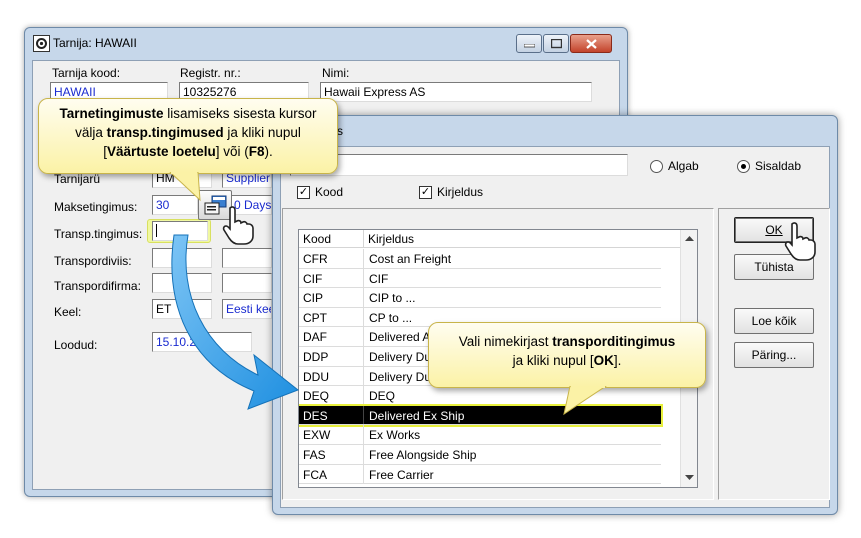 The height and width of the screenshot is (538, 861). I want to click on label-payment-terms: Maksetingimus:, so click(96, 207).